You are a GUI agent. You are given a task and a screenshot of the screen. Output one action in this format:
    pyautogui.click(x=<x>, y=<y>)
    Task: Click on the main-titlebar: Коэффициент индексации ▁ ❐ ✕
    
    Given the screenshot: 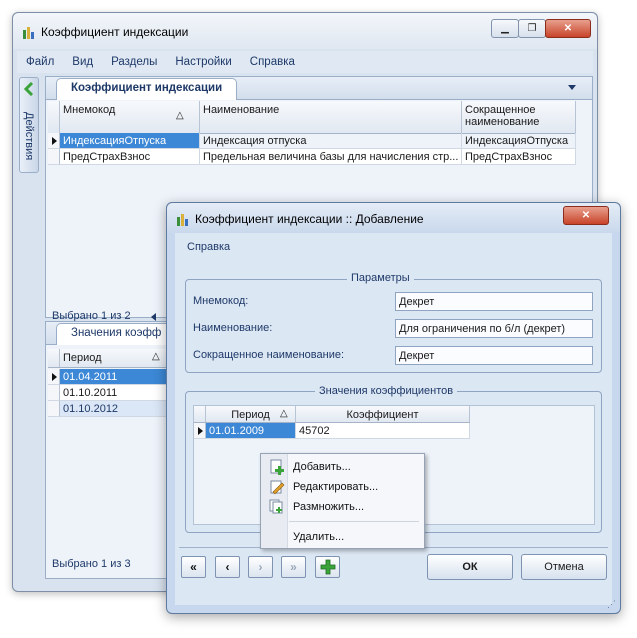 What is the action you would take?
    pyautogui.click(x=305, y=31)
    